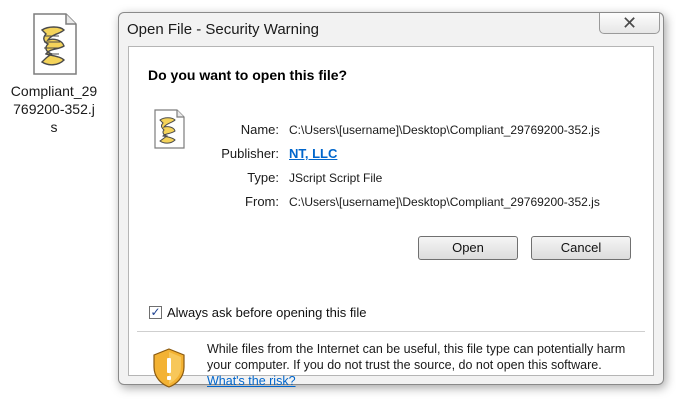 The width and height of the screenshot is (676, 401). Describe the element at coordinates (259, 129) in the screenshot. I see `name-label: Name:` at that location.